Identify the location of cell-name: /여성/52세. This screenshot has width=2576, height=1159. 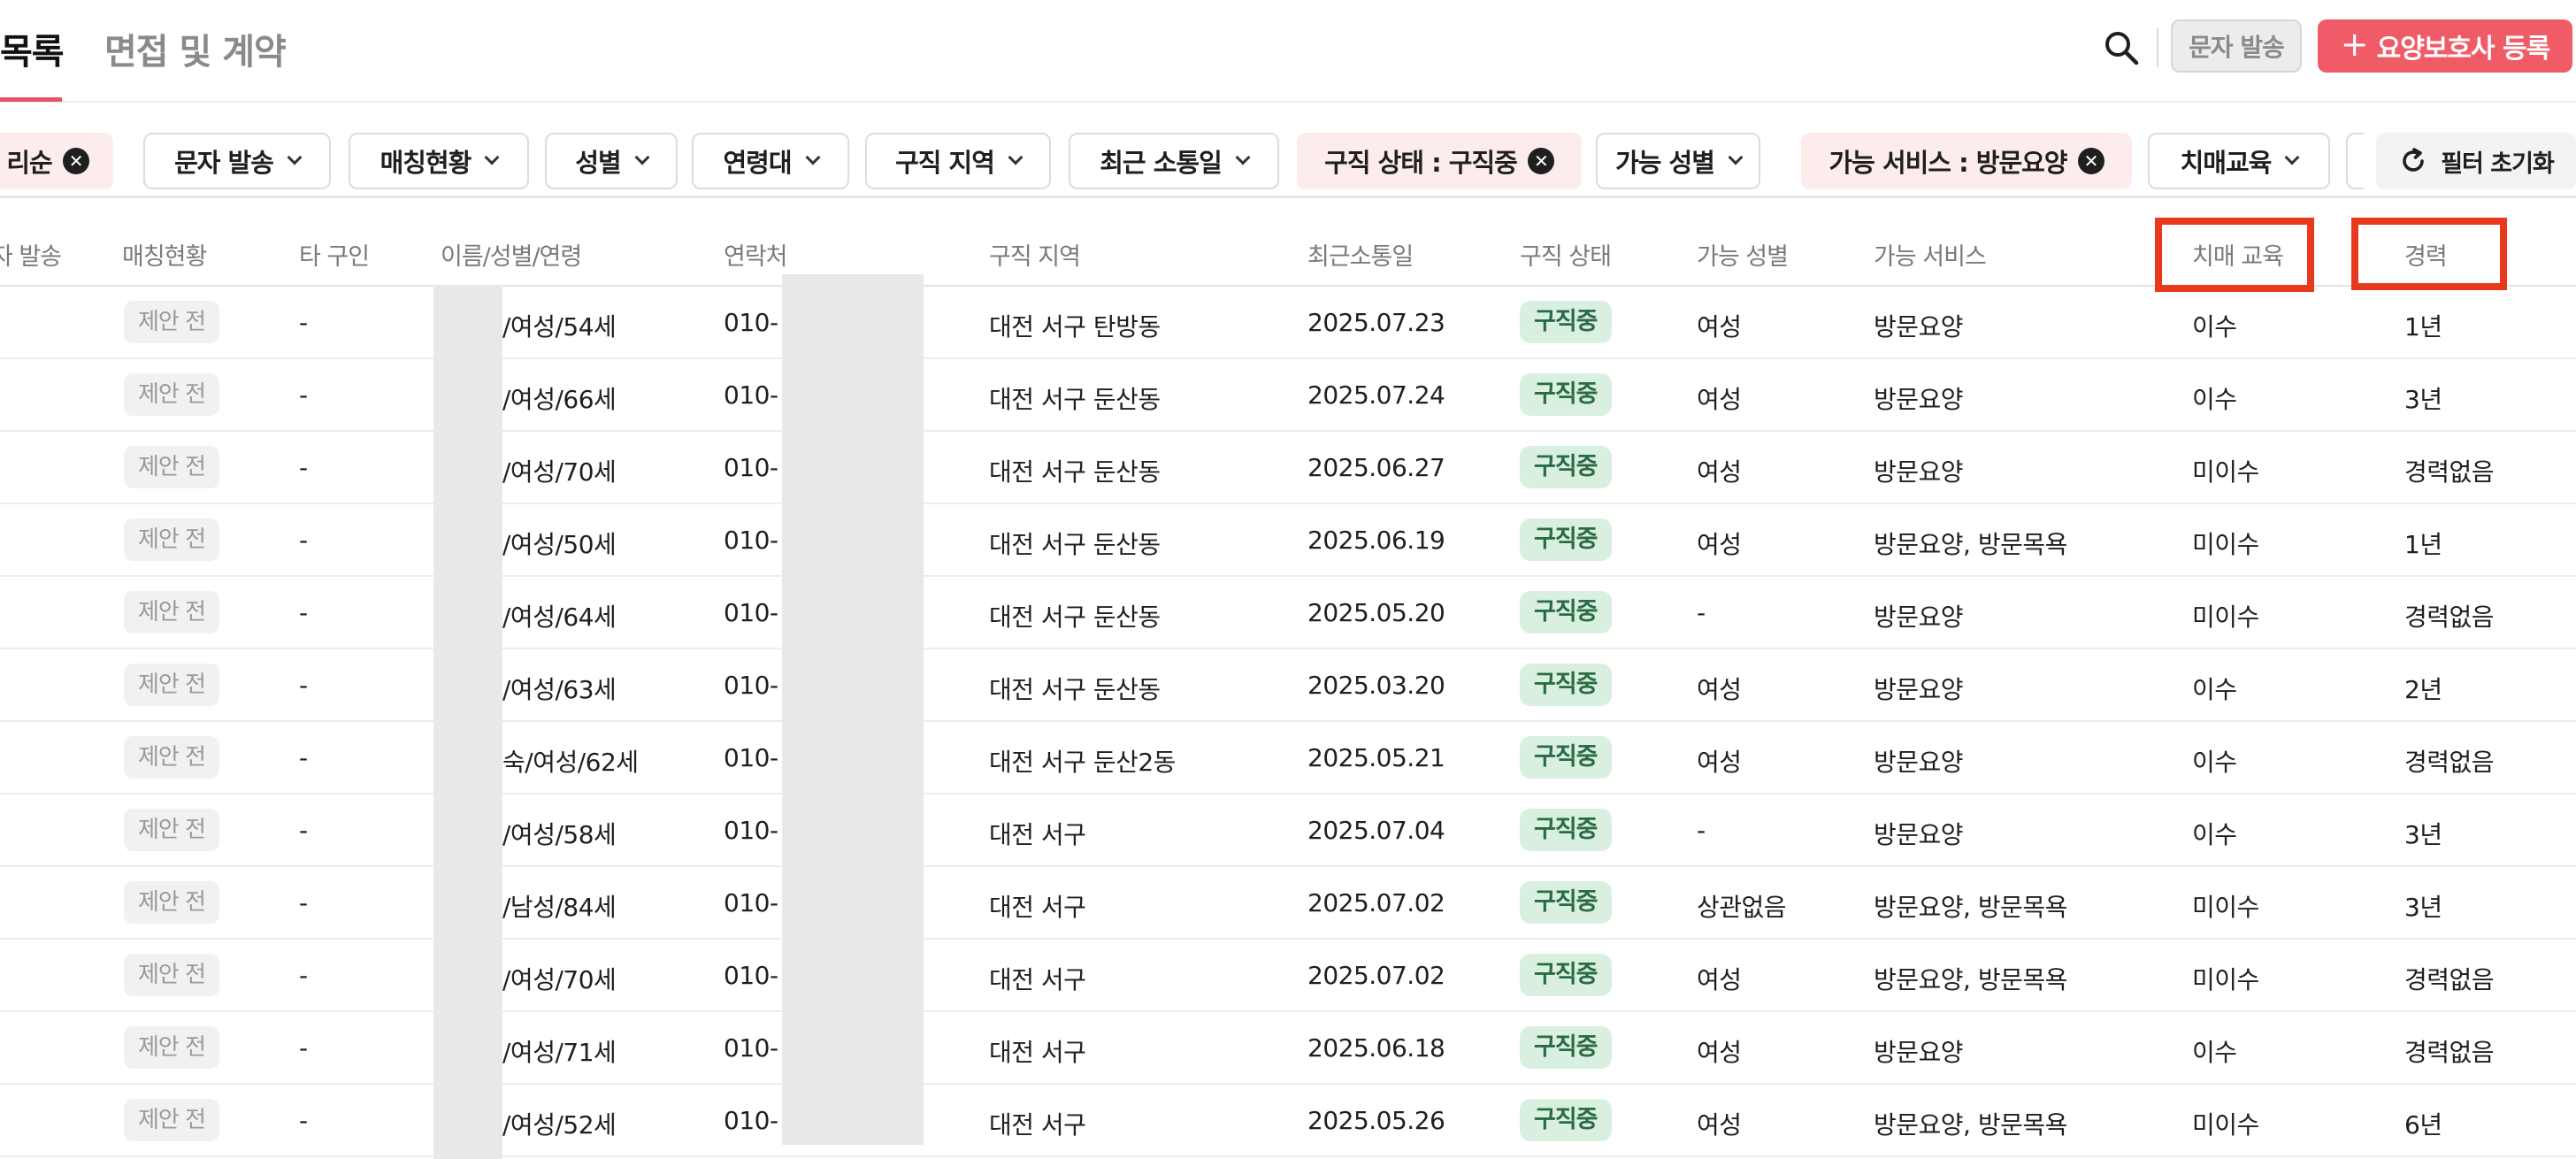
(559, 1125).